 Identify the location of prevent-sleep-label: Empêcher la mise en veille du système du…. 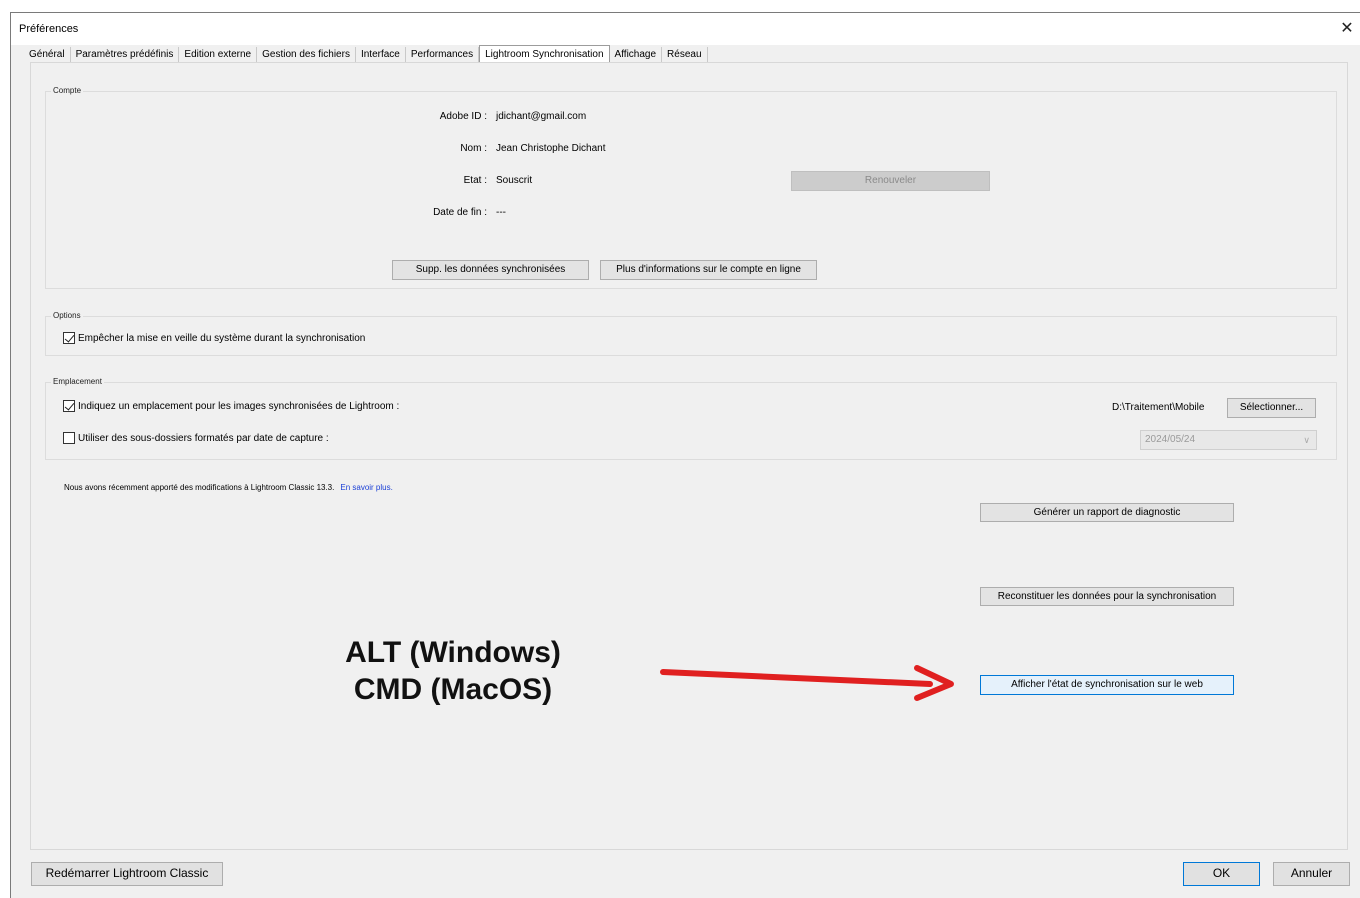
(222, 338).